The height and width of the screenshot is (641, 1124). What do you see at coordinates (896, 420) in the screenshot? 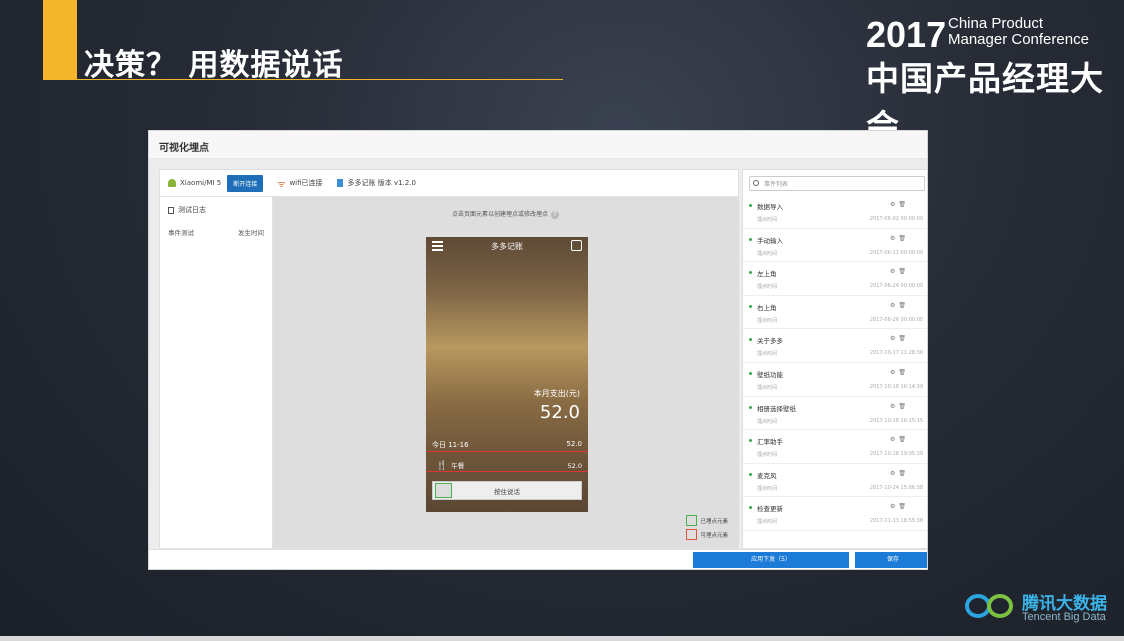
I see `event-time: 2017-10-18 16:15:15` at bounding box center [896, 420].